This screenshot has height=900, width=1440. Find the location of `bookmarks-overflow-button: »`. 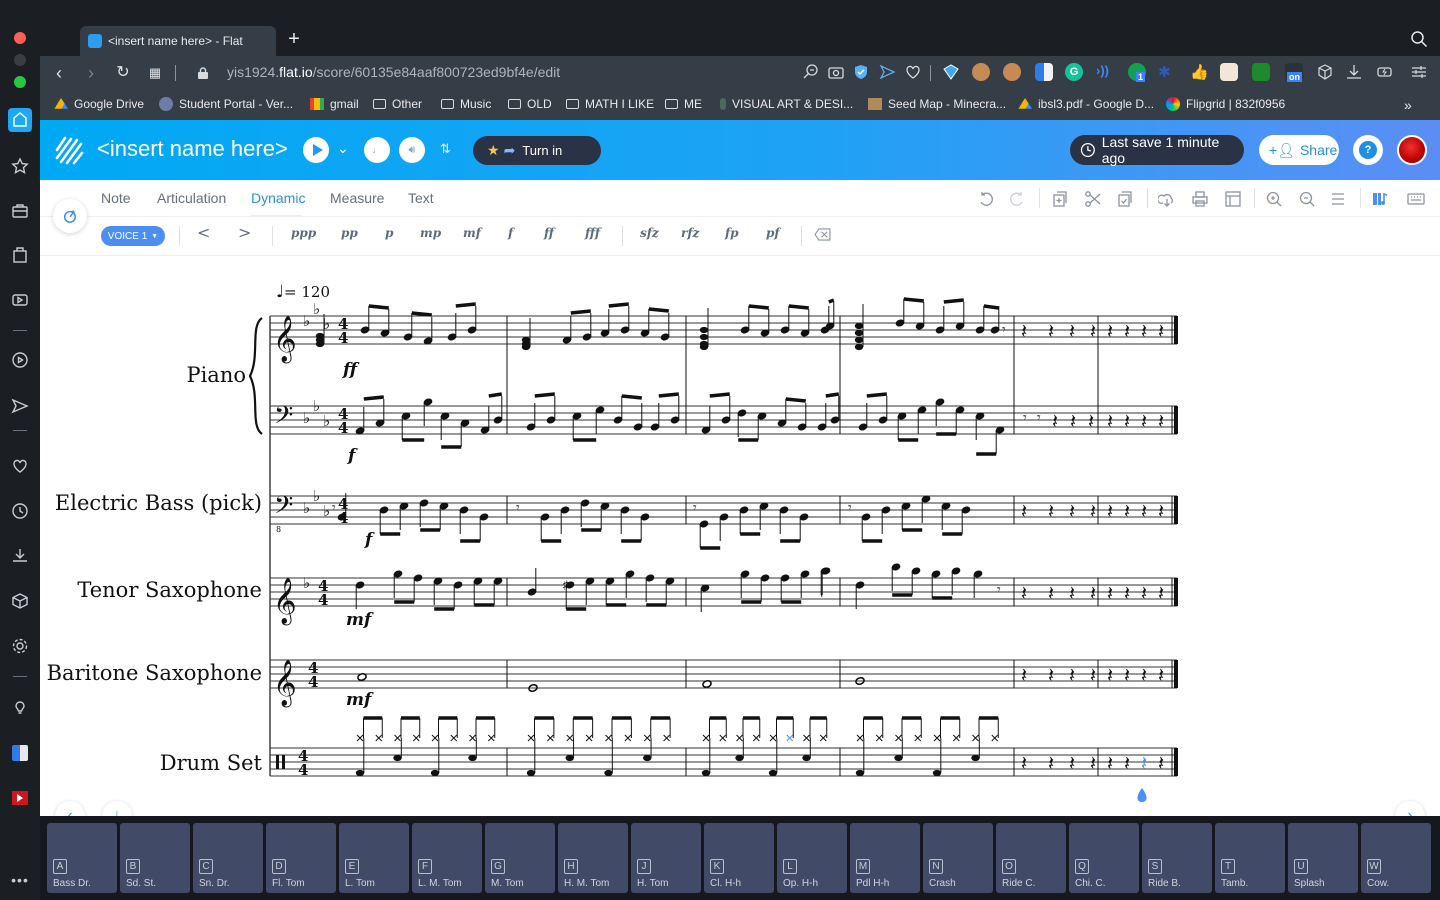

bookmarks-overflow-button: » is located at coordinates (1408, 105).